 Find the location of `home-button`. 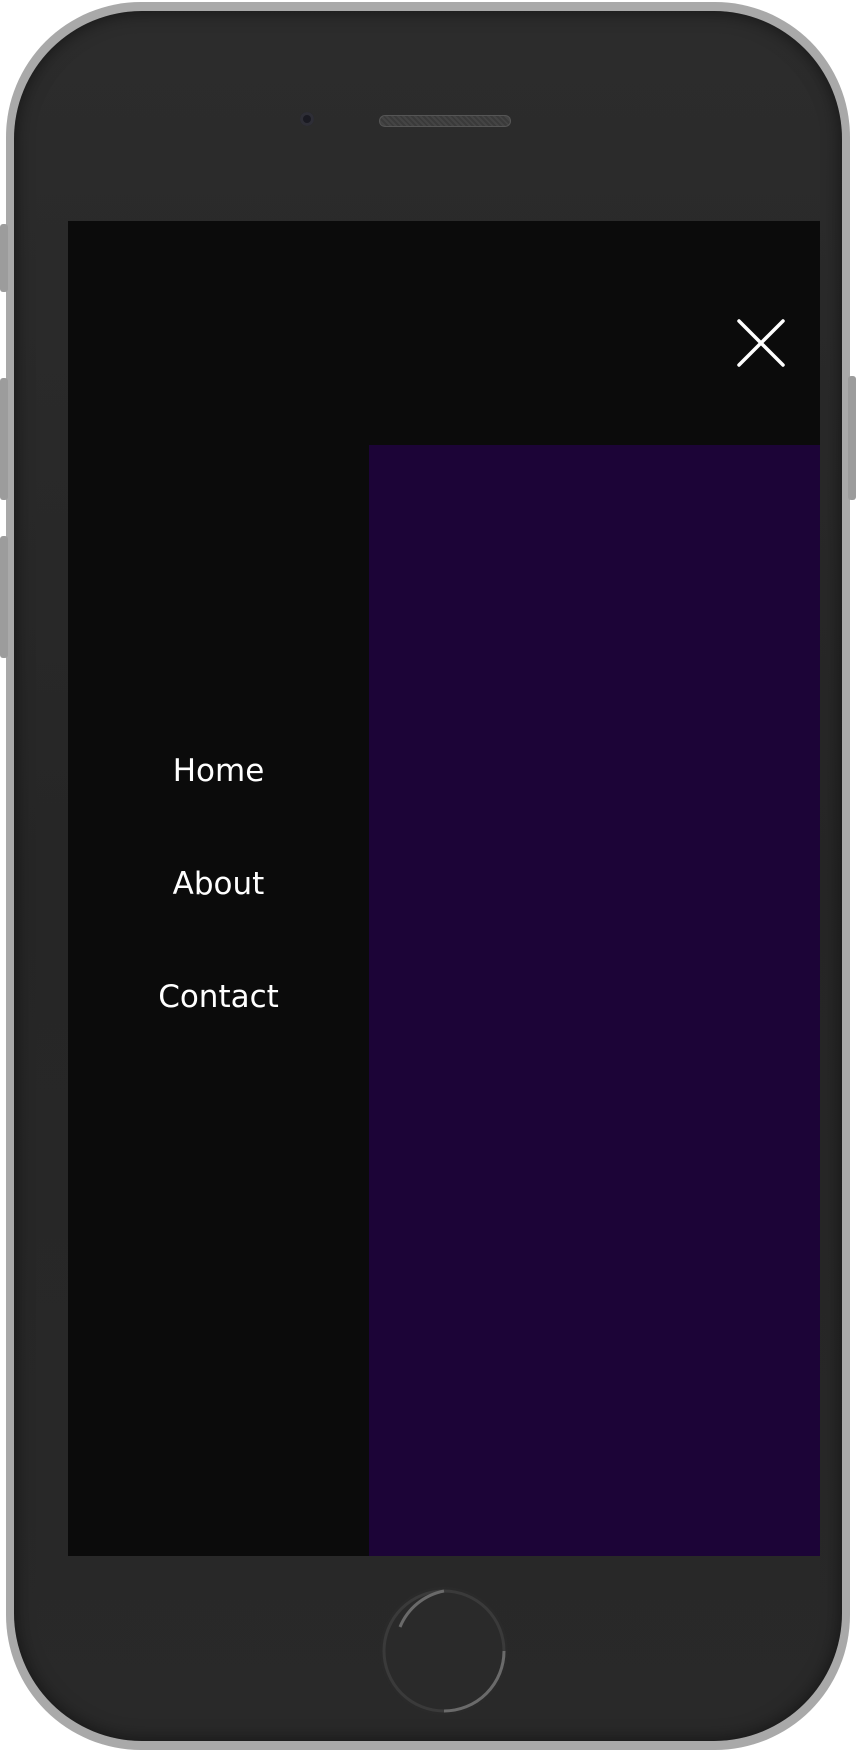

home-button is located at coordinates (444, 1651).